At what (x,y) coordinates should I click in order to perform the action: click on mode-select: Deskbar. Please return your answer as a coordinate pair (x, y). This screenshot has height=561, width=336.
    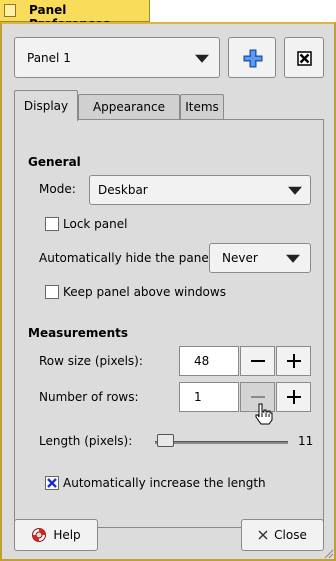
    Looking at the image, I should click on (200, 190).